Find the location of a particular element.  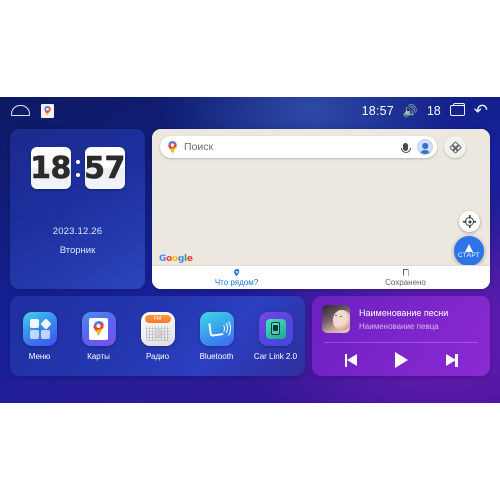

search-placeholder: Поиск is located at coordinates (199, 147).